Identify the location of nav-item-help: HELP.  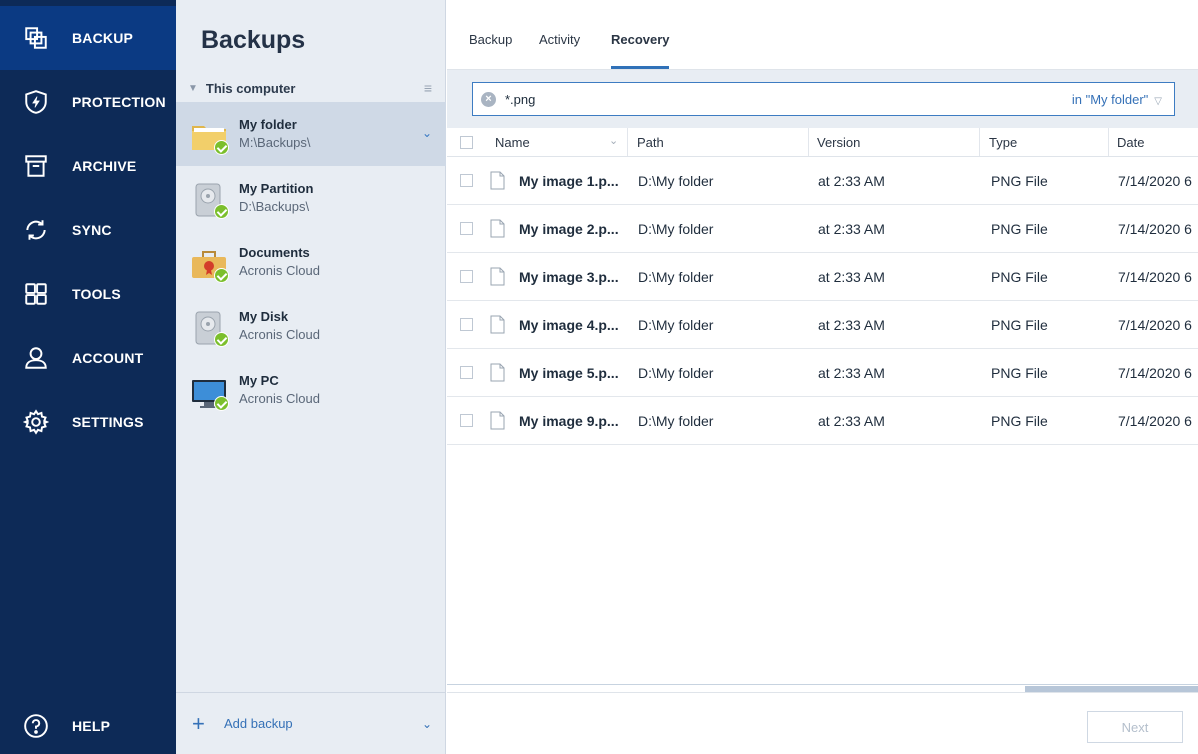
(88, 724).